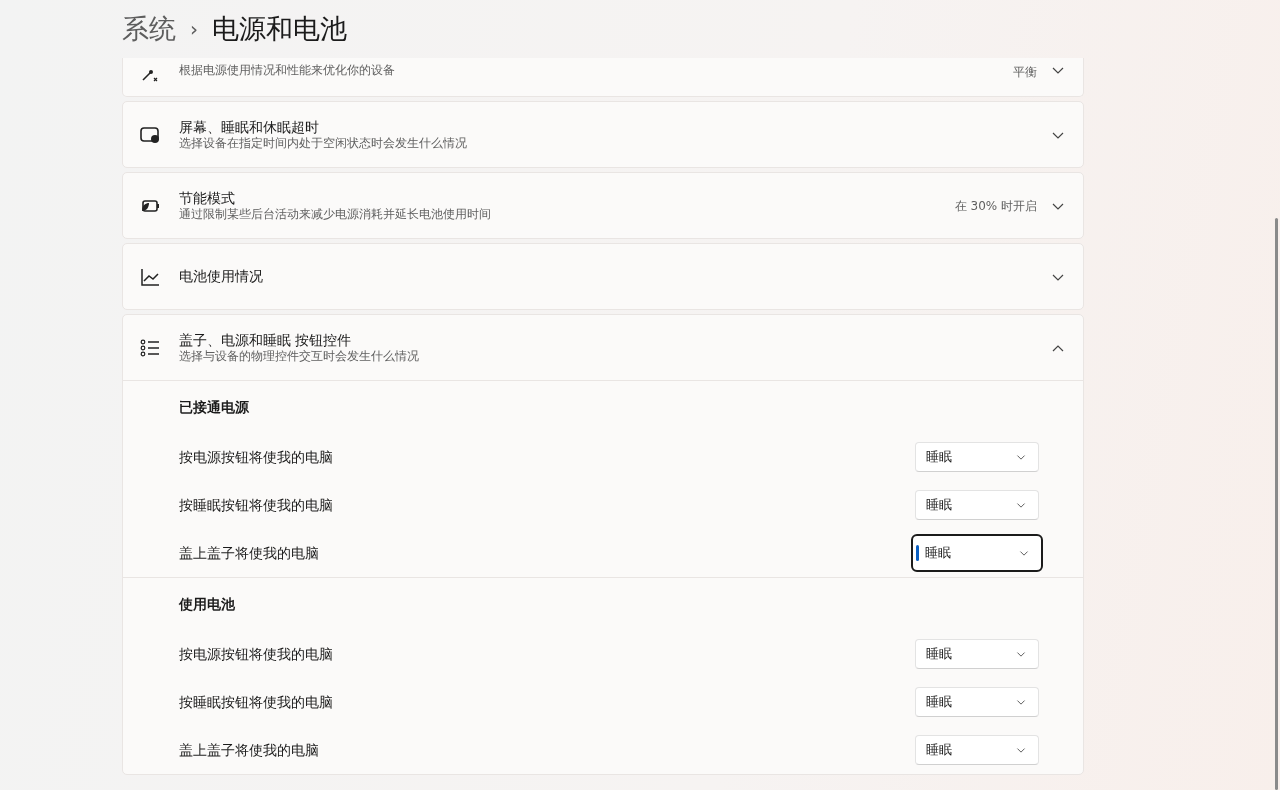 The image size is (1280, 790). I want to click on setting-description: 通过限制某些后台活动来减少电源消耗并延长电池使用时间, so click(335, 214).